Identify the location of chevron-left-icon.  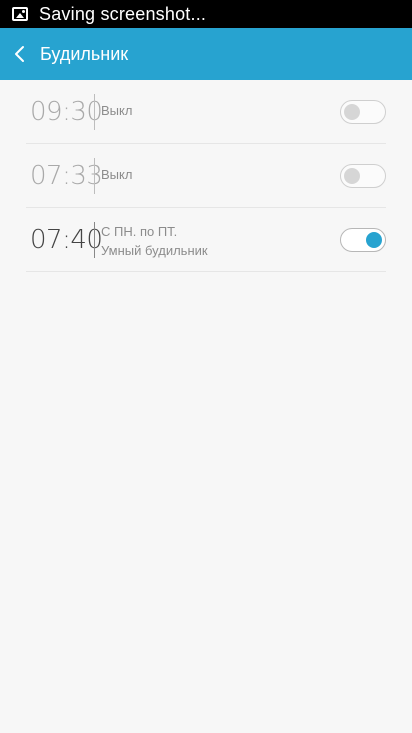
(19, 54).